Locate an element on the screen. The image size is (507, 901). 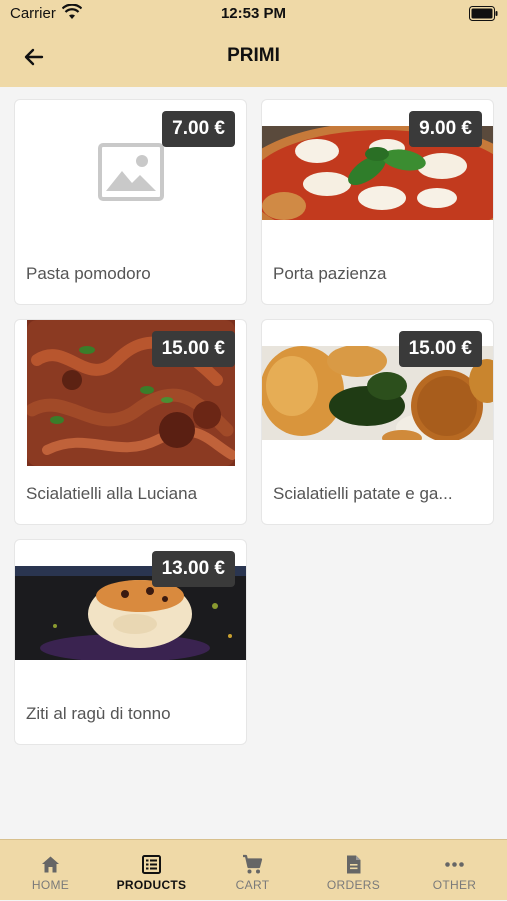
price-badge: 9.00 € is located at coordinates (445, 129).